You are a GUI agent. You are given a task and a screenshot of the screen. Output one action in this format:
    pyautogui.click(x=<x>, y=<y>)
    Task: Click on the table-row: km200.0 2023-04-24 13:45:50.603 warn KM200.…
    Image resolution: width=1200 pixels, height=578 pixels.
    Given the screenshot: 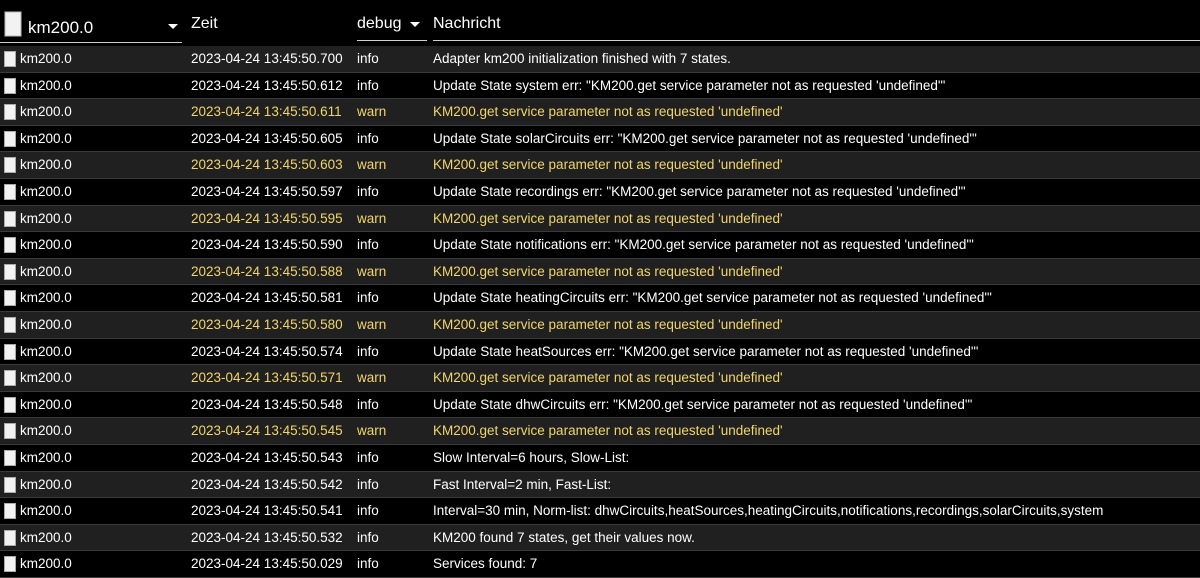 What is the action you would take?
    pyautogui.click(x=600, y=165)
    